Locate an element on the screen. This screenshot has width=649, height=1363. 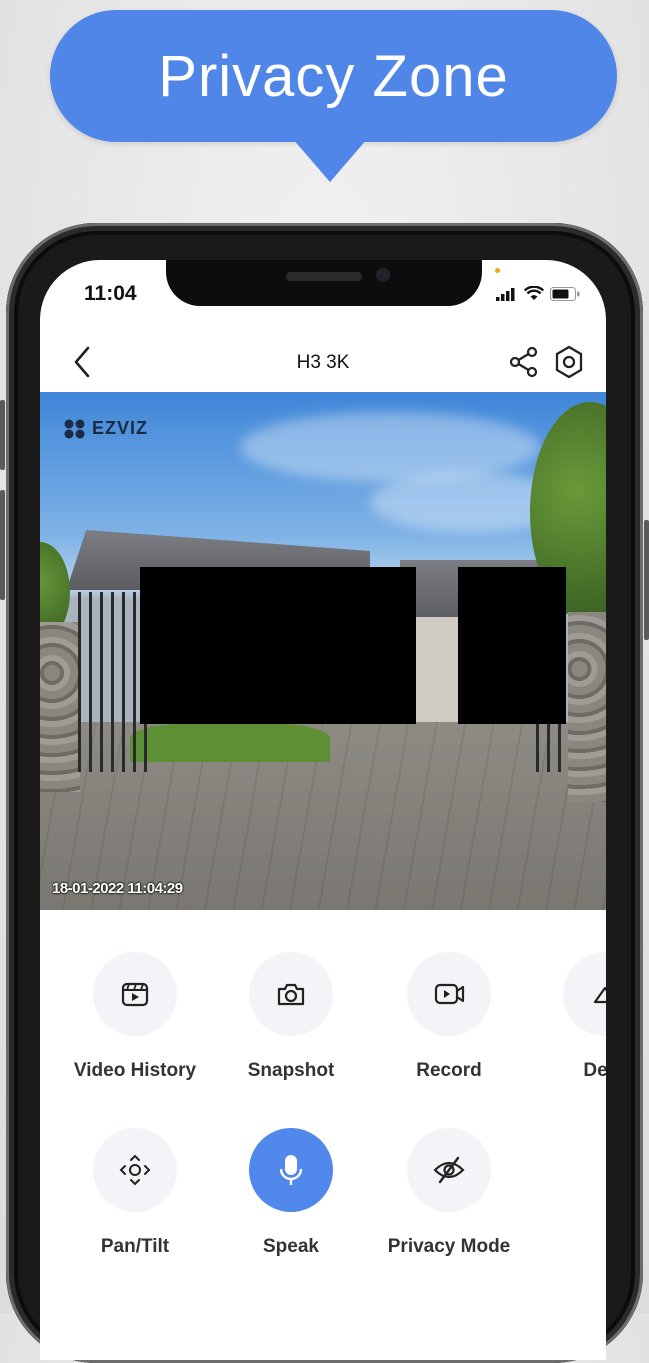
camera-icon is located at coordinates (291, 994).